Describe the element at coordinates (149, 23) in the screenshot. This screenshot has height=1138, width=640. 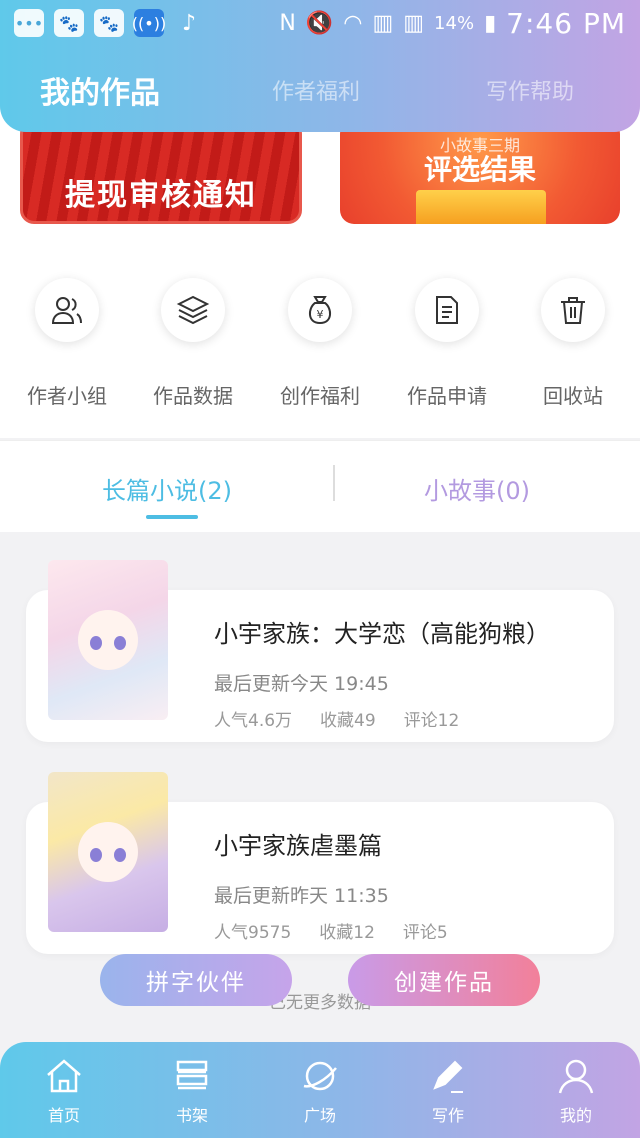
I see `wifi-app-icon: ((•))` at that location.